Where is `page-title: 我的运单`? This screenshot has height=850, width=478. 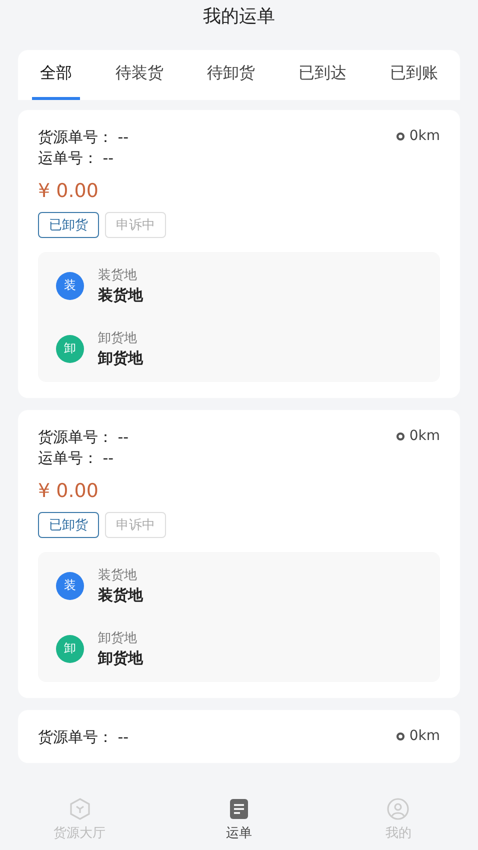 page-title: 我的运单 is located at coordinates (239, 16).